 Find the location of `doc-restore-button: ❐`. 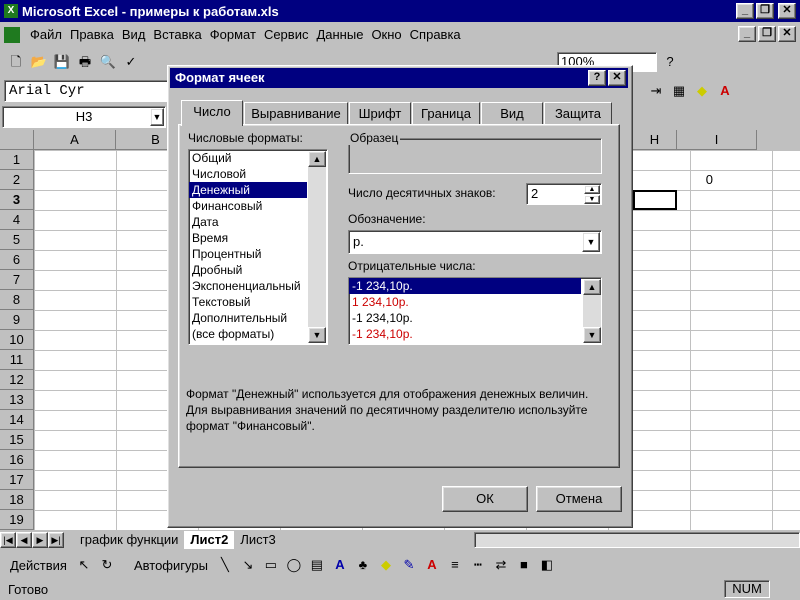

doc-restore-button: ❐ is located at coordinates (767, 34).